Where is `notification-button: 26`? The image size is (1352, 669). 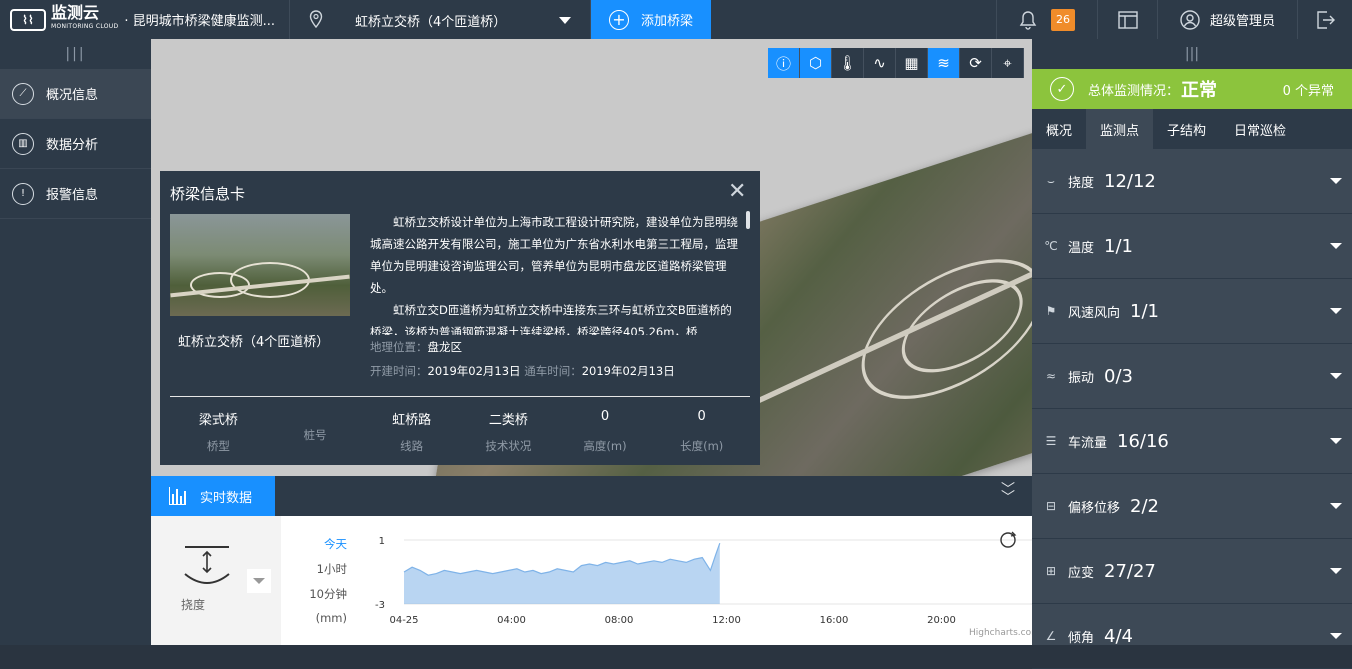
notification-button: 26 is located at coordinates (1046, 19).